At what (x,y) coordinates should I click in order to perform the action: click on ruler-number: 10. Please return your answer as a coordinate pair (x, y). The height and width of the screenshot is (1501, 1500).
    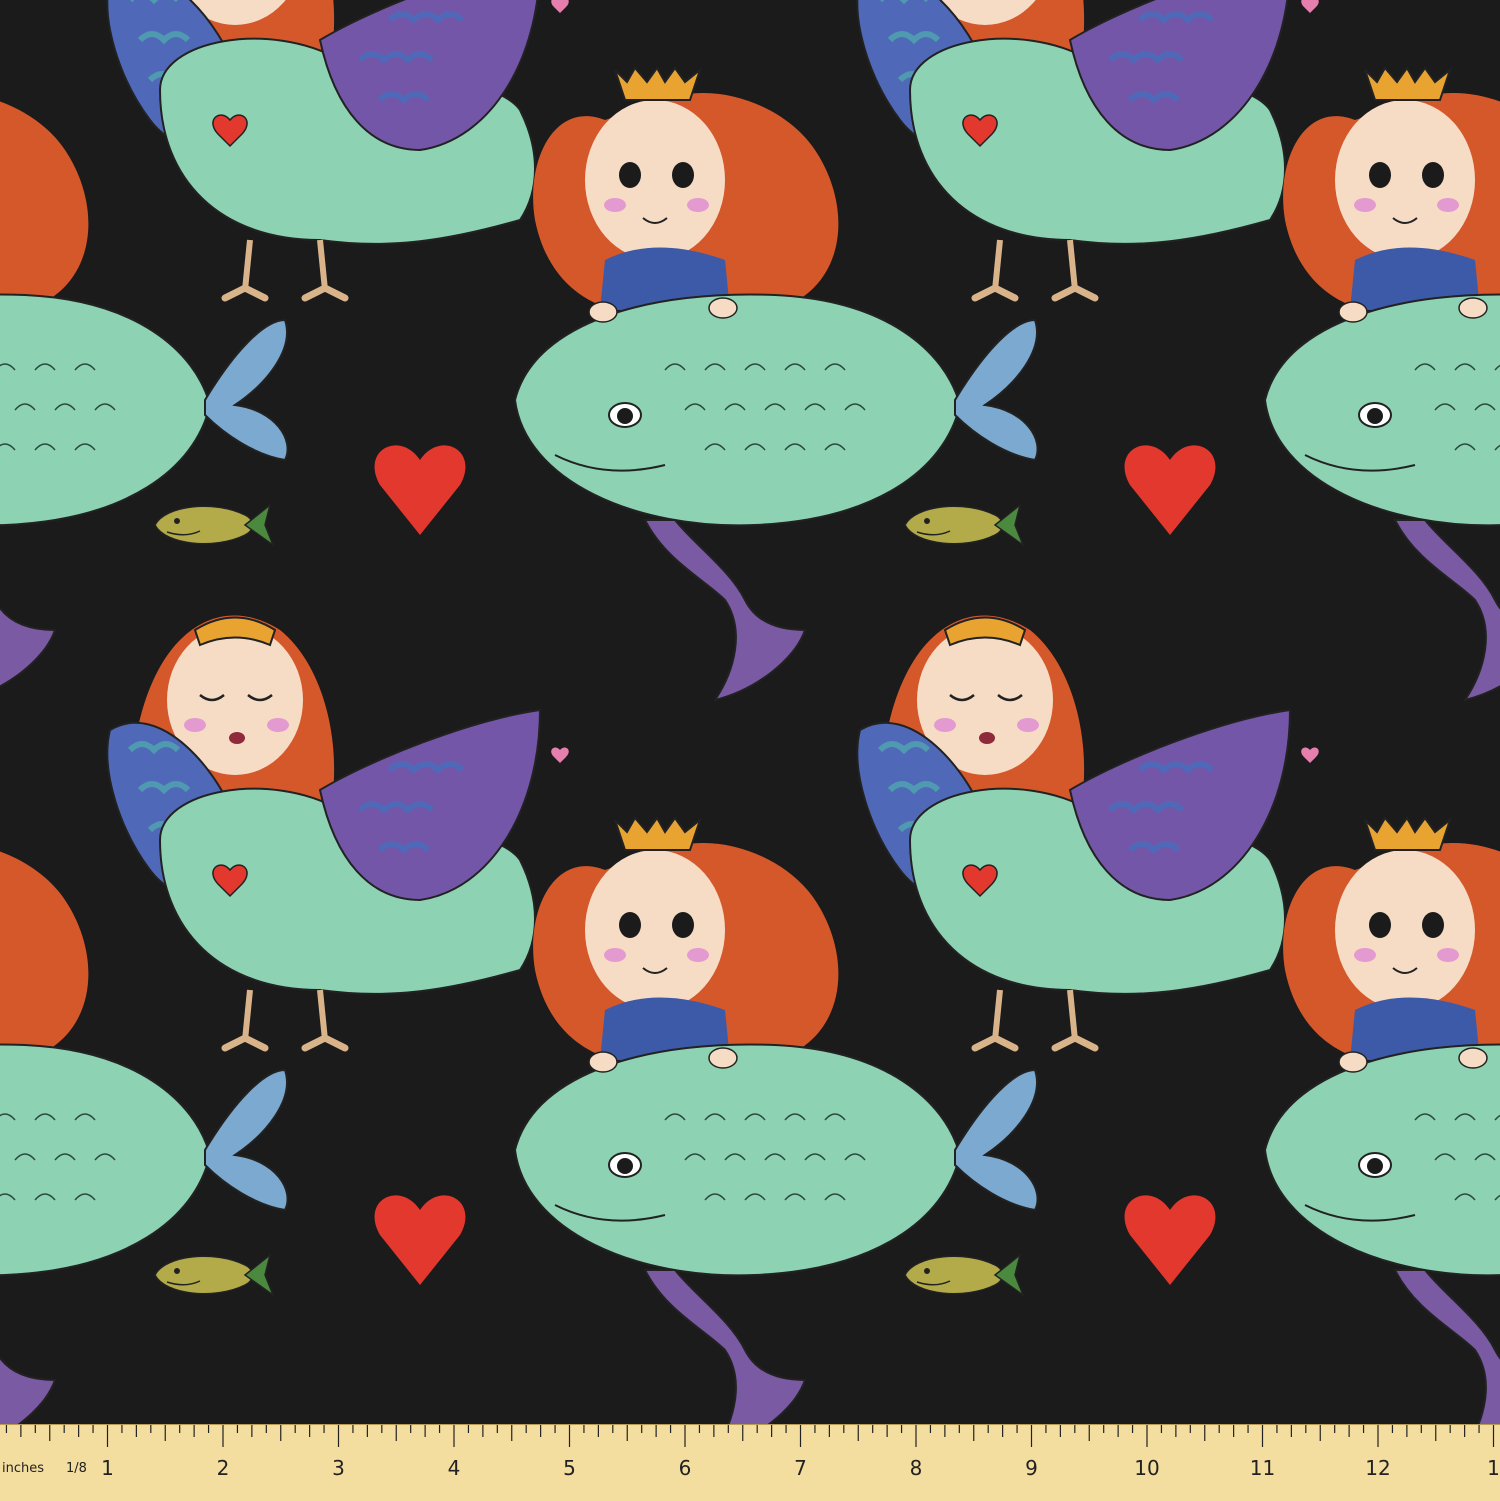
    Looking at the image, I should click on (1146, 1468).